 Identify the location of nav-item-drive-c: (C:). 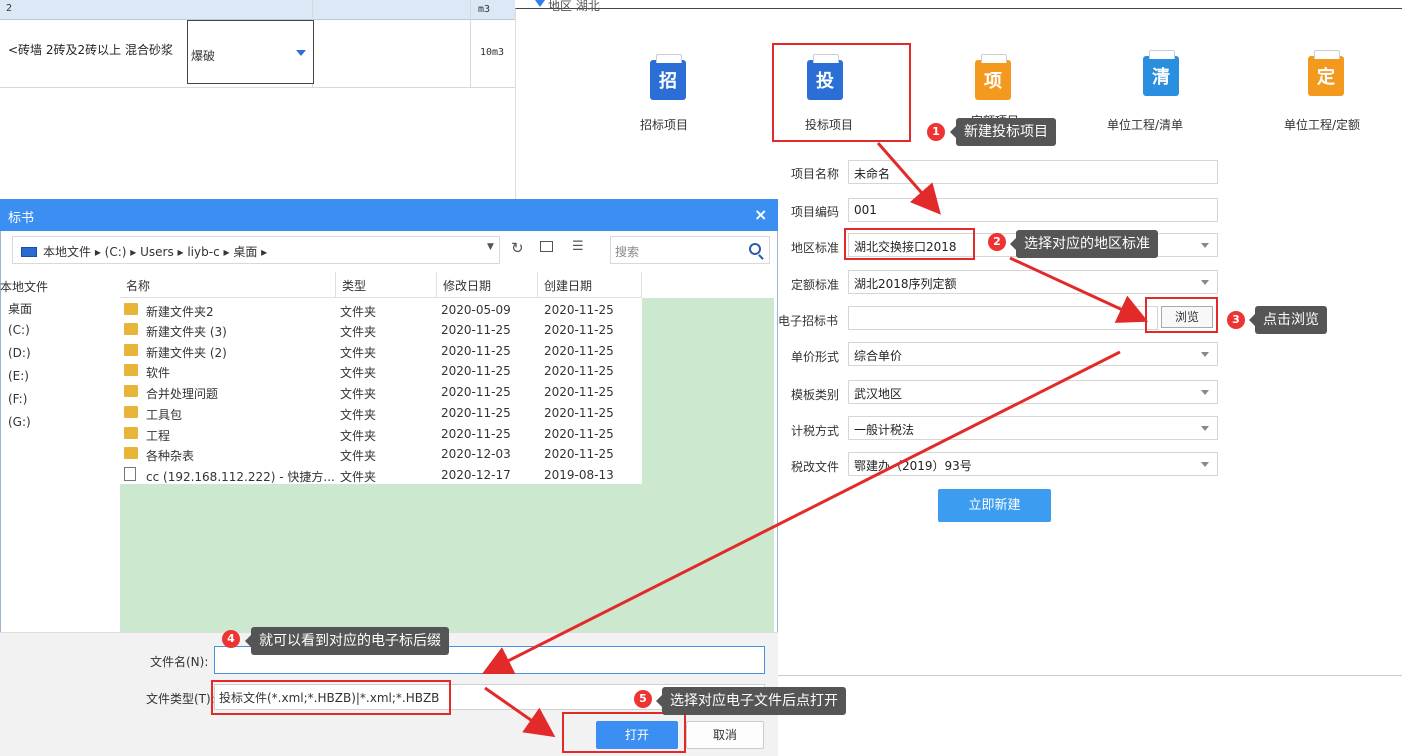
(19, 330).